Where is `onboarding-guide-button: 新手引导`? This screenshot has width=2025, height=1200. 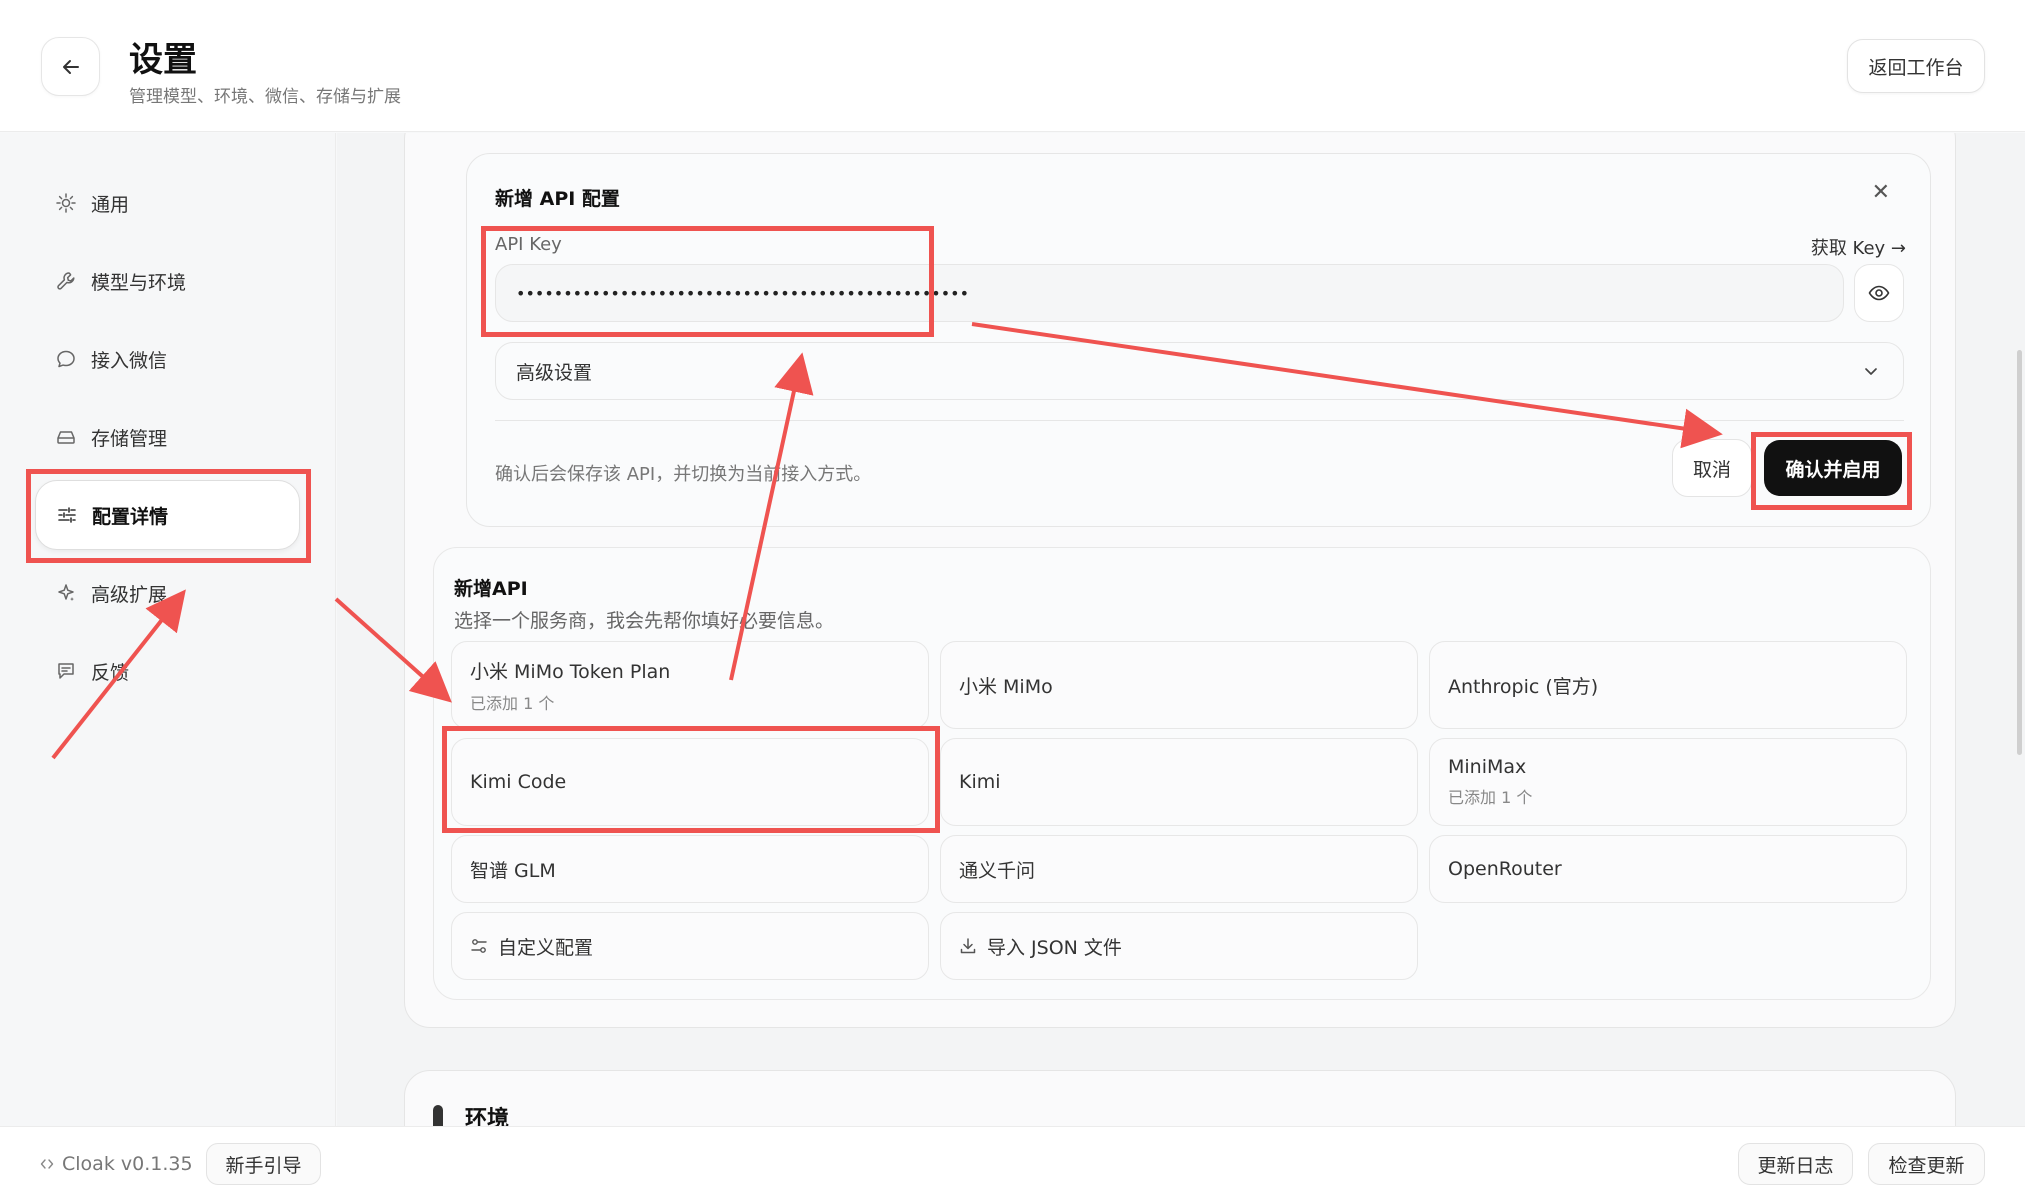
onboarding-guide-button: 新手引导 is located at coordinates (263, 1164).